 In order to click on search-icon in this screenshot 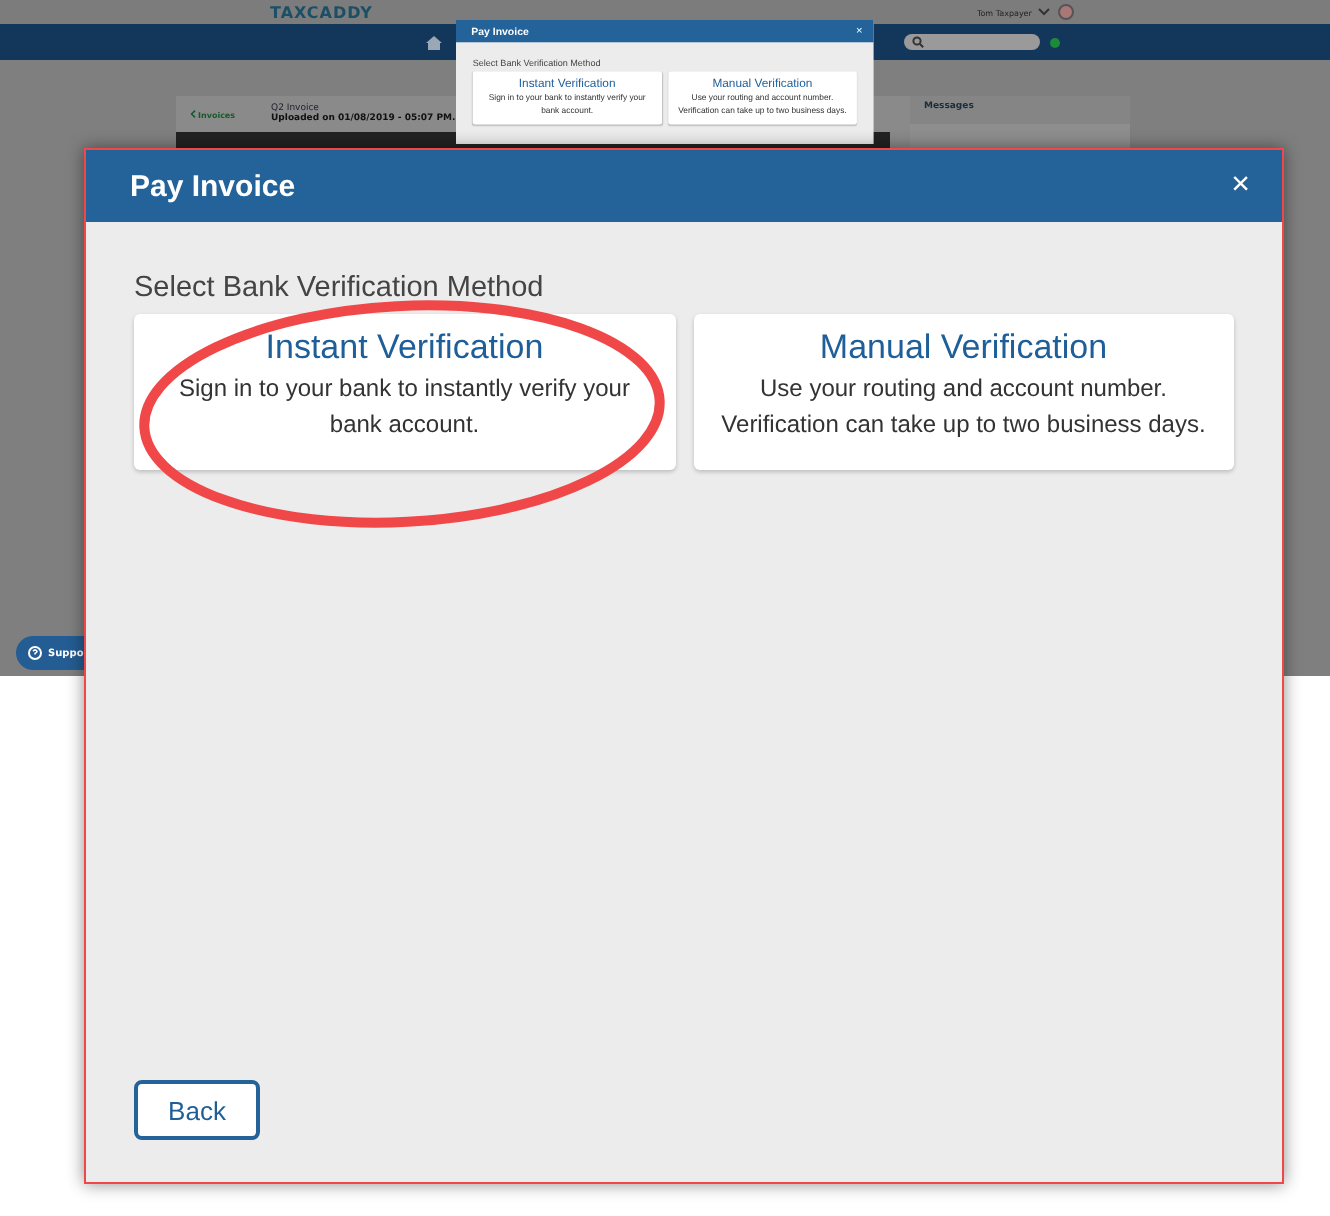, I will do `click(918, 42)`.